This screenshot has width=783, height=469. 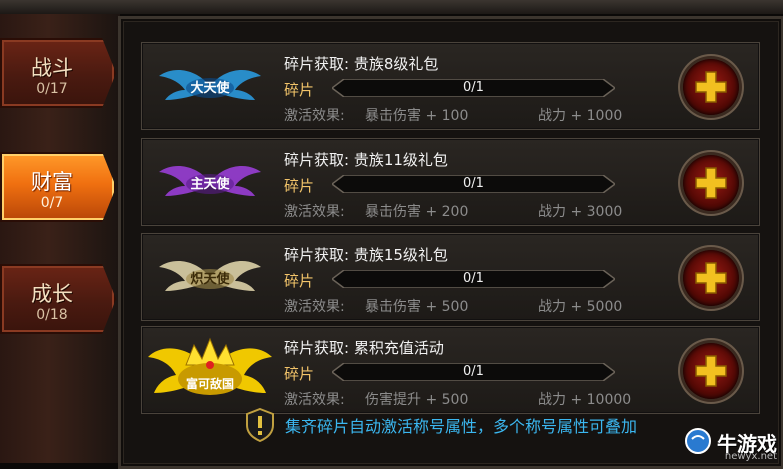 I want to click on tab-battle-count: 0/17, so click(x=52, y=89).